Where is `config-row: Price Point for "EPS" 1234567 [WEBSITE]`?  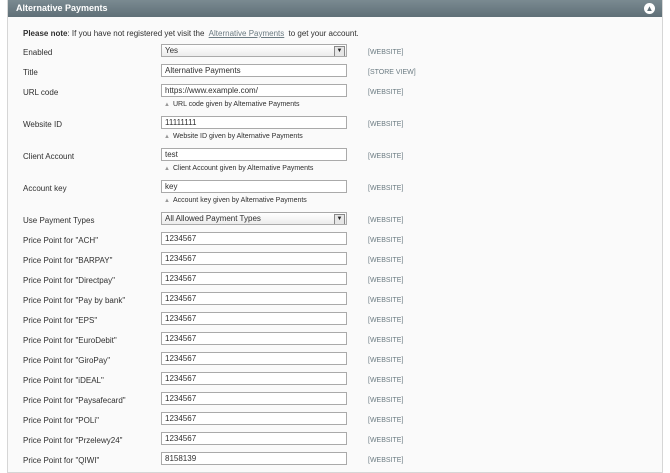
config-row: Price Point for "EPS" 1234567 [WEBSITE] is located at coordinates (335, 322).